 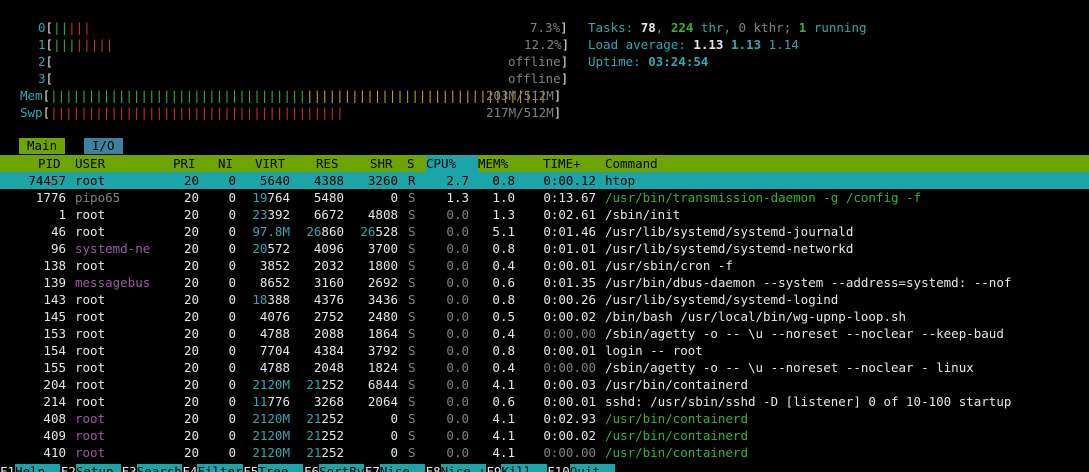 What do you see at coordinates (395, 467) in the screenshot?
I see `fkey-f7: F7Nice -` at bounding box center [395, 467].